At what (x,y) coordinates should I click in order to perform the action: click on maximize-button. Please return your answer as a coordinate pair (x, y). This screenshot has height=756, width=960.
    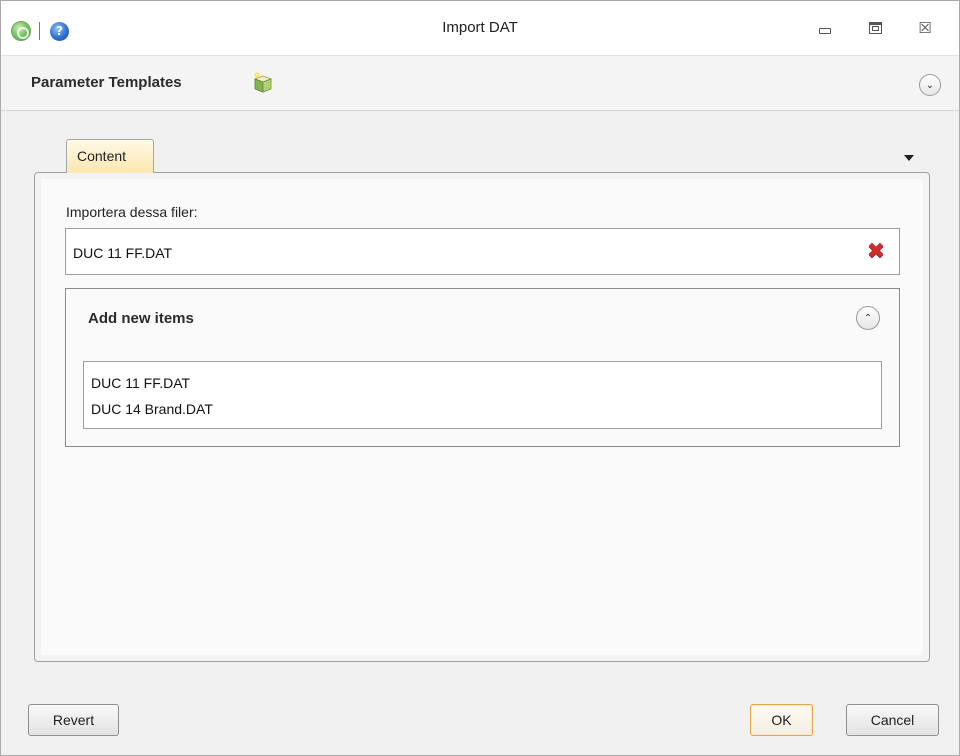
    Looking at the image, I should click on (875, 28).